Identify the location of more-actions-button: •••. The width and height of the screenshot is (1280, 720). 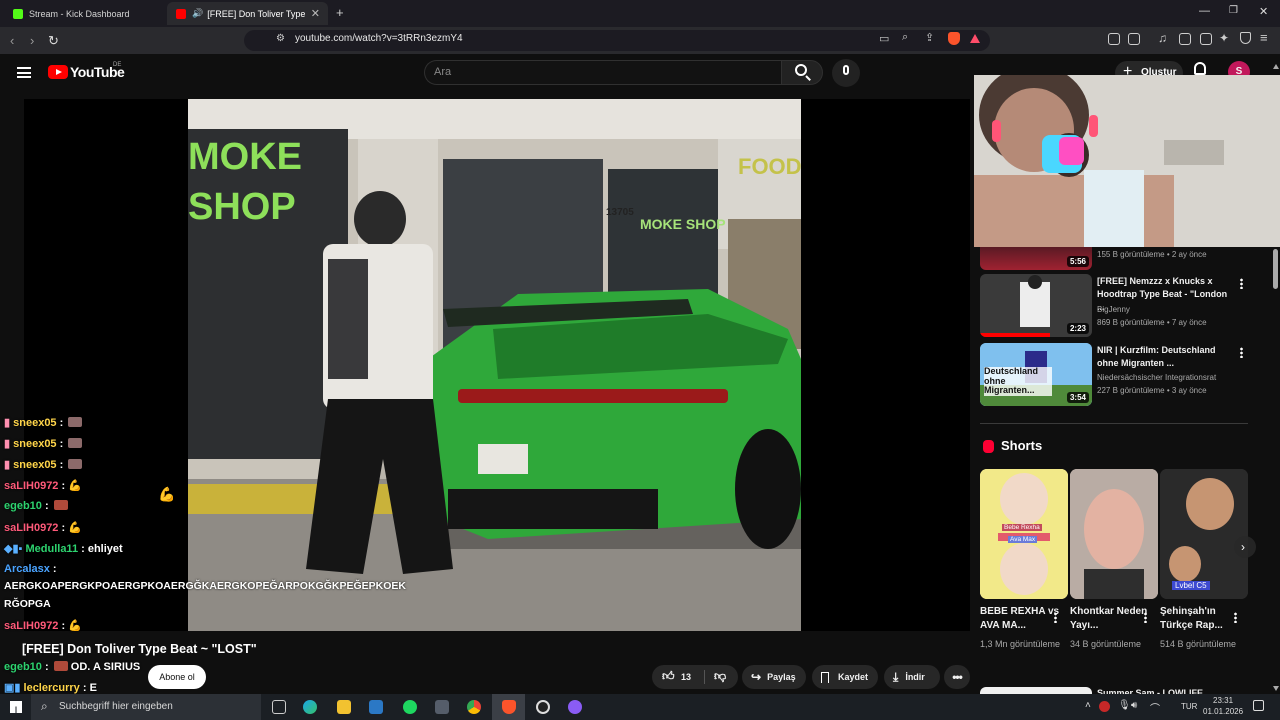
(957, 677).